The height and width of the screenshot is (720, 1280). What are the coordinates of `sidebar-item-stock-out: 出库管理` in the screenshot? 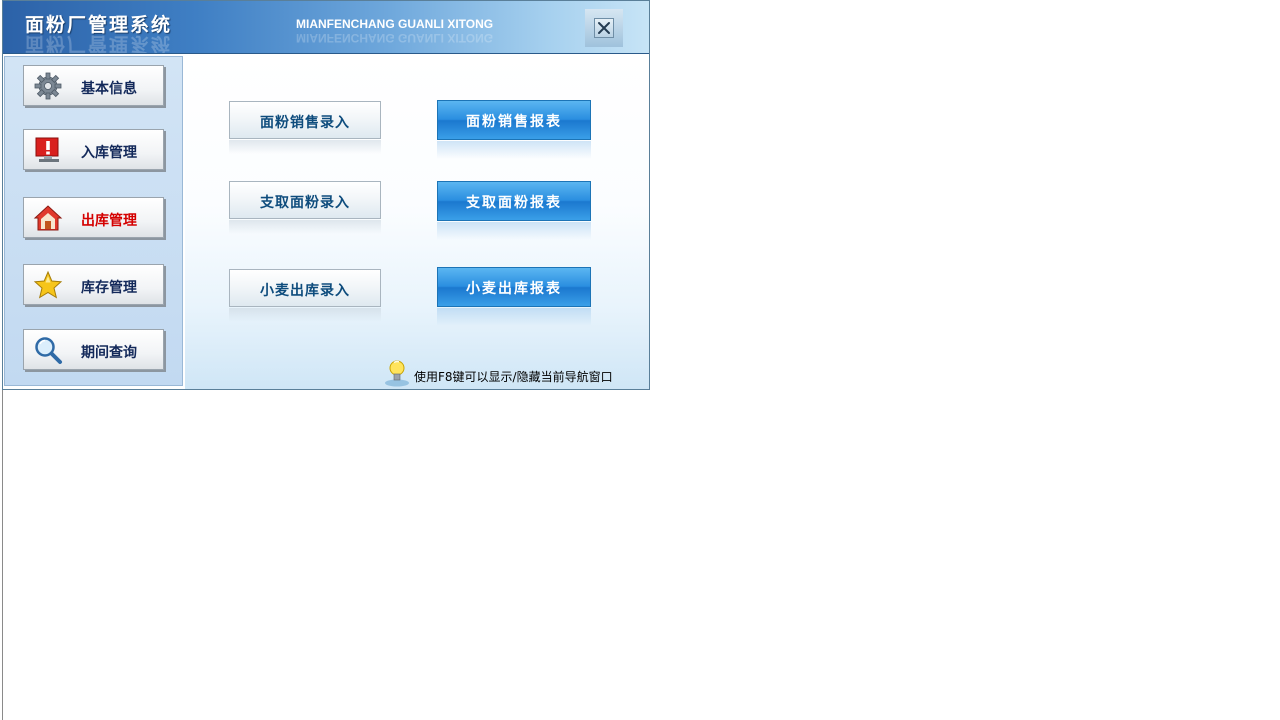 It's located at (93, 217).